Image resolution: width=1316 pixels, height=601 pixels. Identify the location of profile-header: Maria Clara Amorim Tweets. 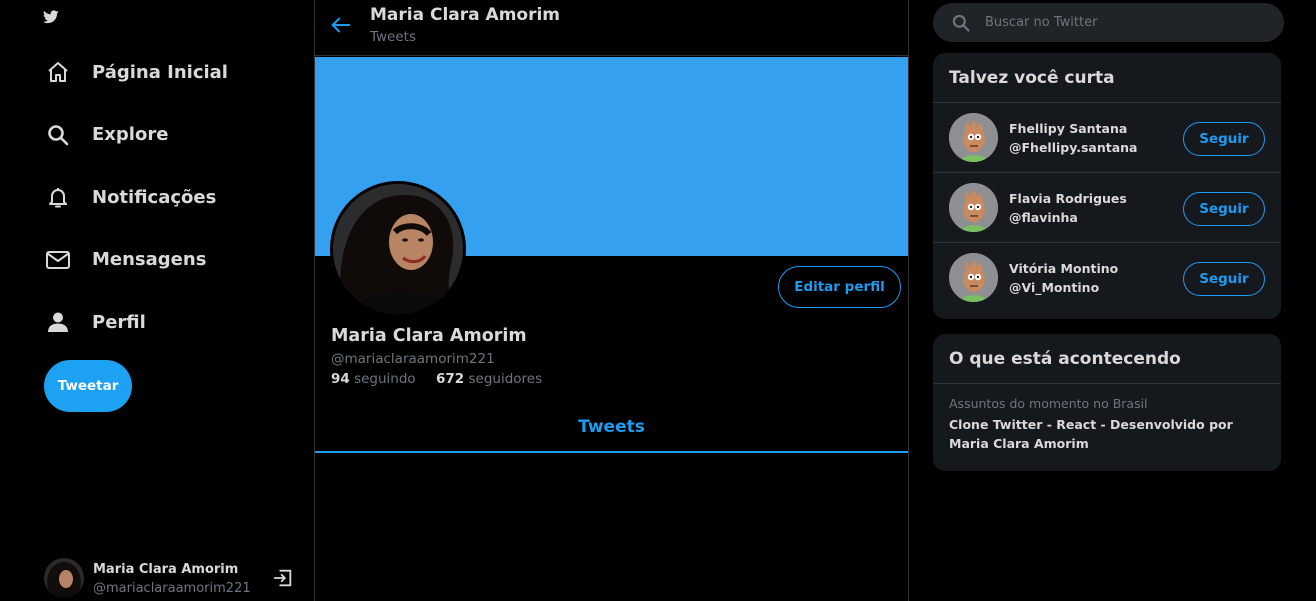
(611, 28).